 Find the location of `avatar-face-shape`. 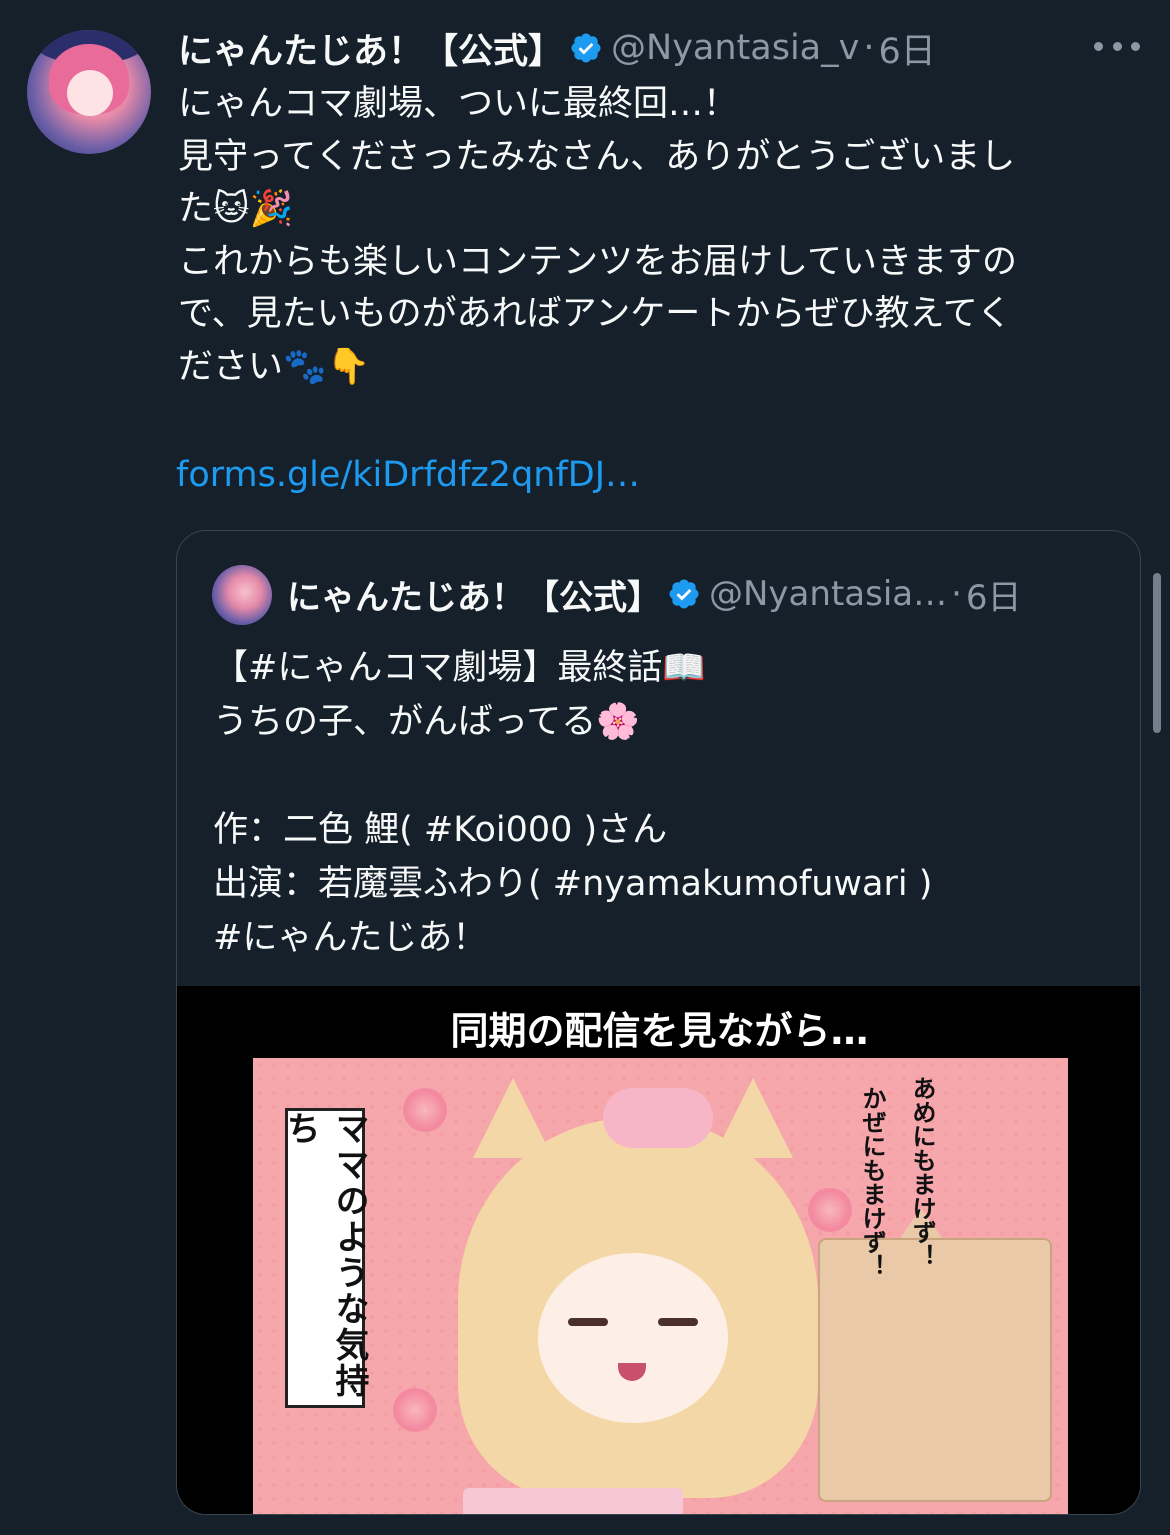

avatar-face-shape is located at coordinates (90, 93).